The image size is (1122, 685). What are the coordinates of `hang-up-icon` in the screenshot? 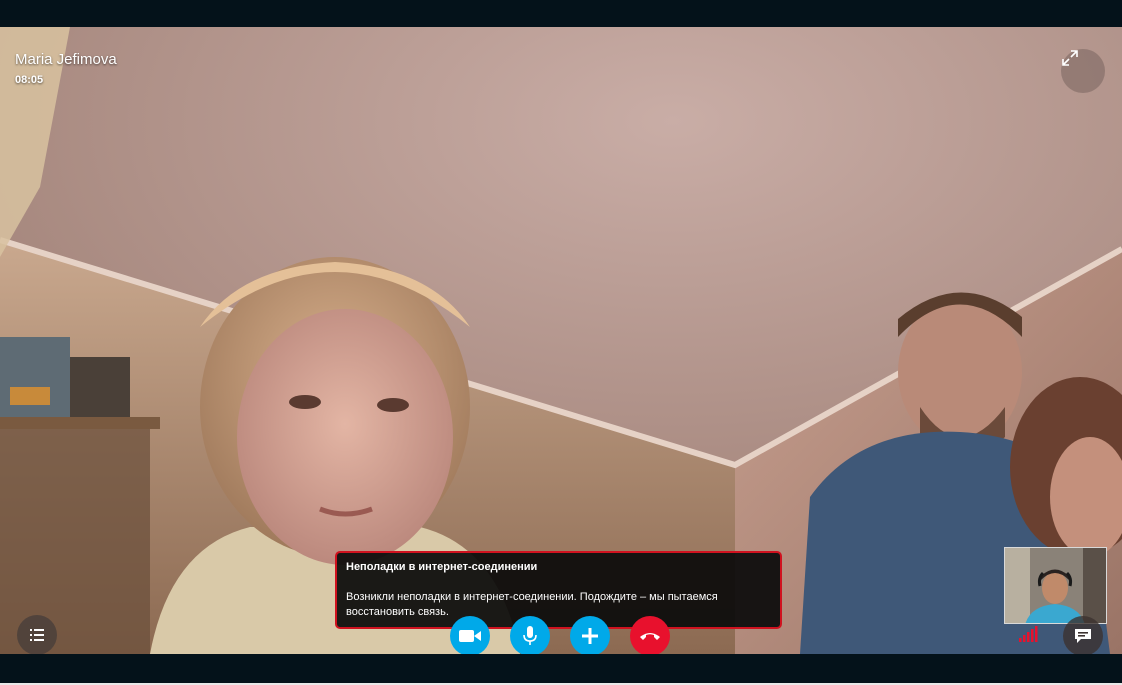 It's located at (650, 636).